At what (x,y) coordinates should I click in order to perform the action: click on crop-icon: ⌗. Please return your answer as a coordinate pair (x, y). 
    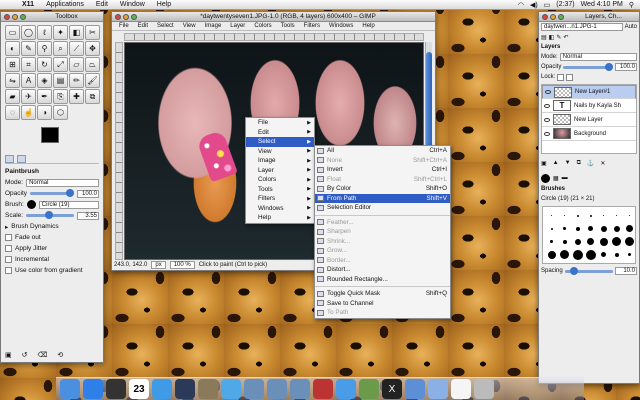
    Looking at the image, I should click on (28, 64).